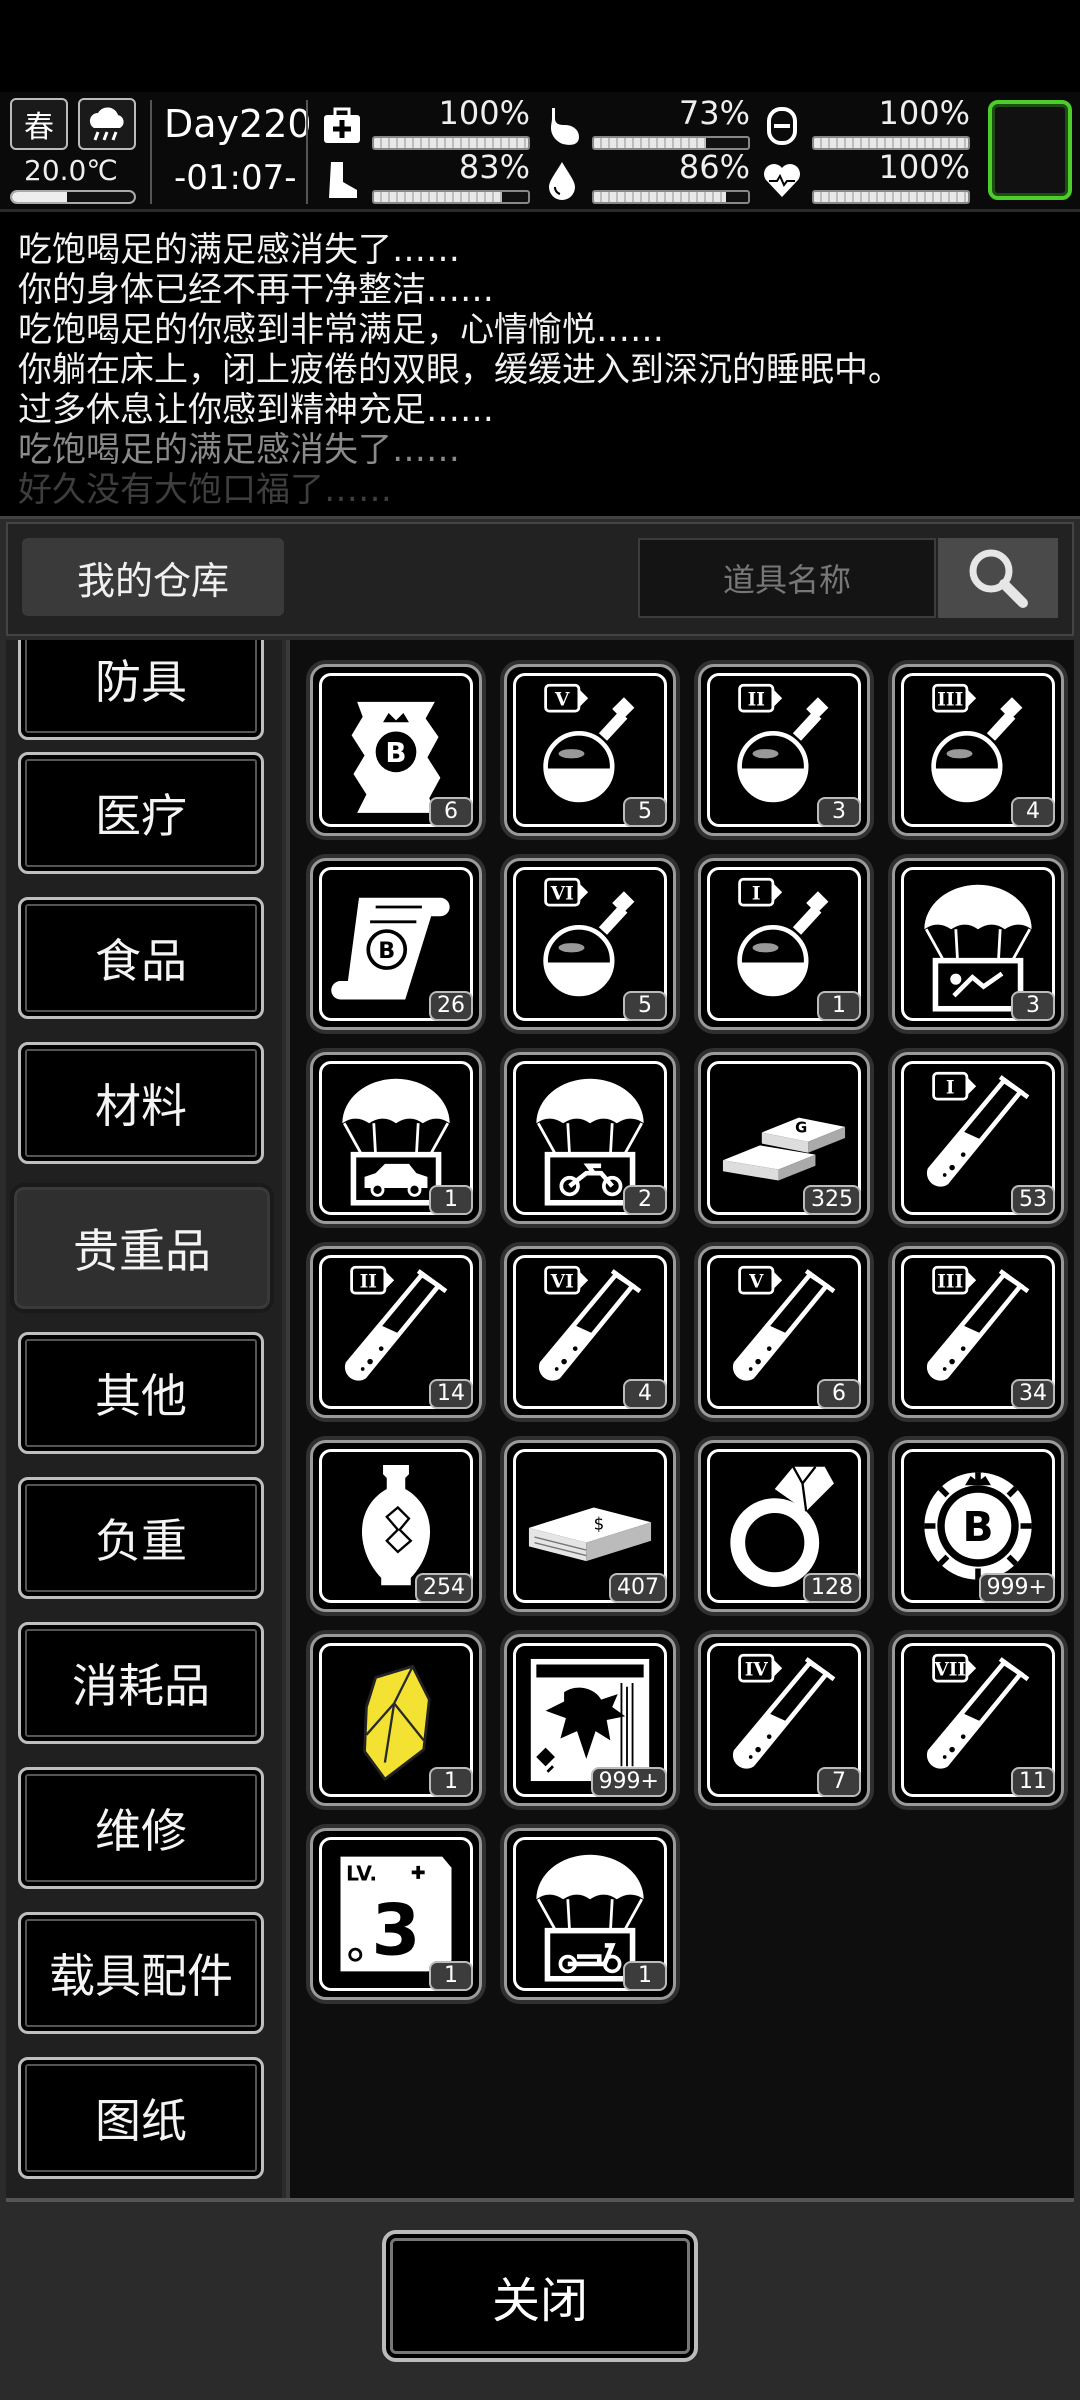  I want to click on item-quantity: 4, so click(645, 1394).